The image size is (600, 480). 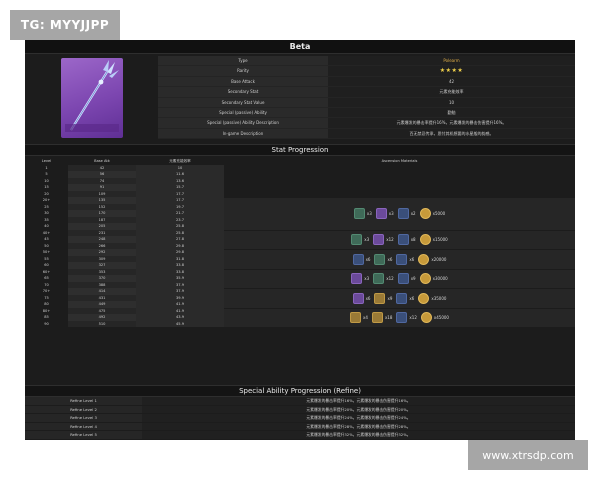 I want to click on mora-quantity: x45000, so click(x=441, y=318).